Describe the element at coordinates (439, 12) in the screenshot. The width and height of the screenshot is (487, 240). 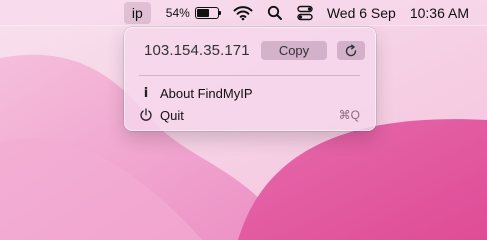
I see `menu-bar-time: 10:36 AM` at that location.